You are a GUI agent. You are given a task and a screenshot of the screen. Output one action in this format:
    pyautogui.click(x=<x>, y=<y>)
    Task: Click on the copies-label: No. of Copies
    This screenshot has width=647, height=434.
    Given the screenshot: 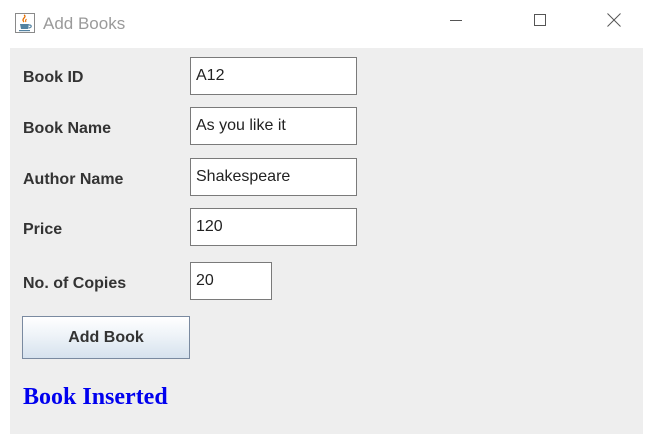 What is the action you would take?
    pyautogui.click(x=75, y=283)
    